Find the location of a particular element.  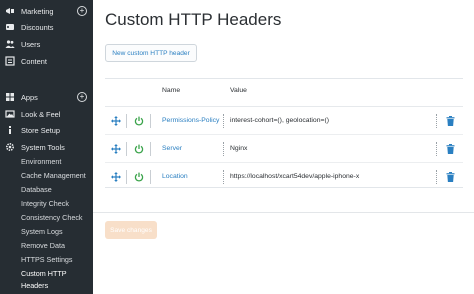

submenu-item-label-line2: Headers is located at coordinates (35, 285).